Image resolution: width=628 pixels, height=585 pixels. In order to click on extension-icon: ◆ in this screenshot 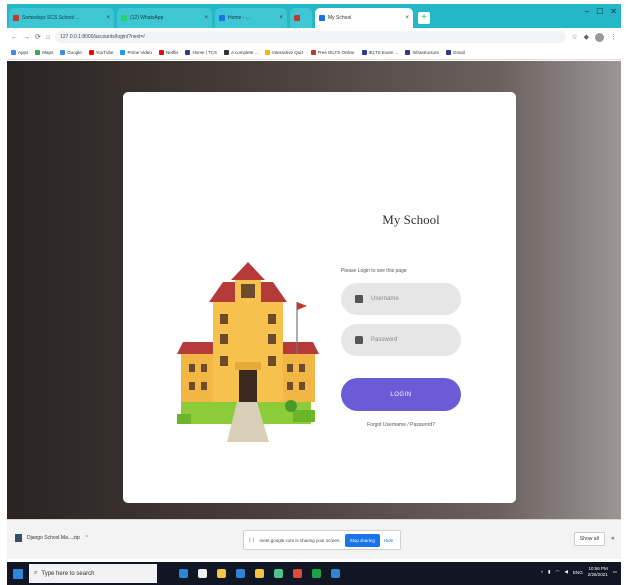, I will do `click(586, 37)`.